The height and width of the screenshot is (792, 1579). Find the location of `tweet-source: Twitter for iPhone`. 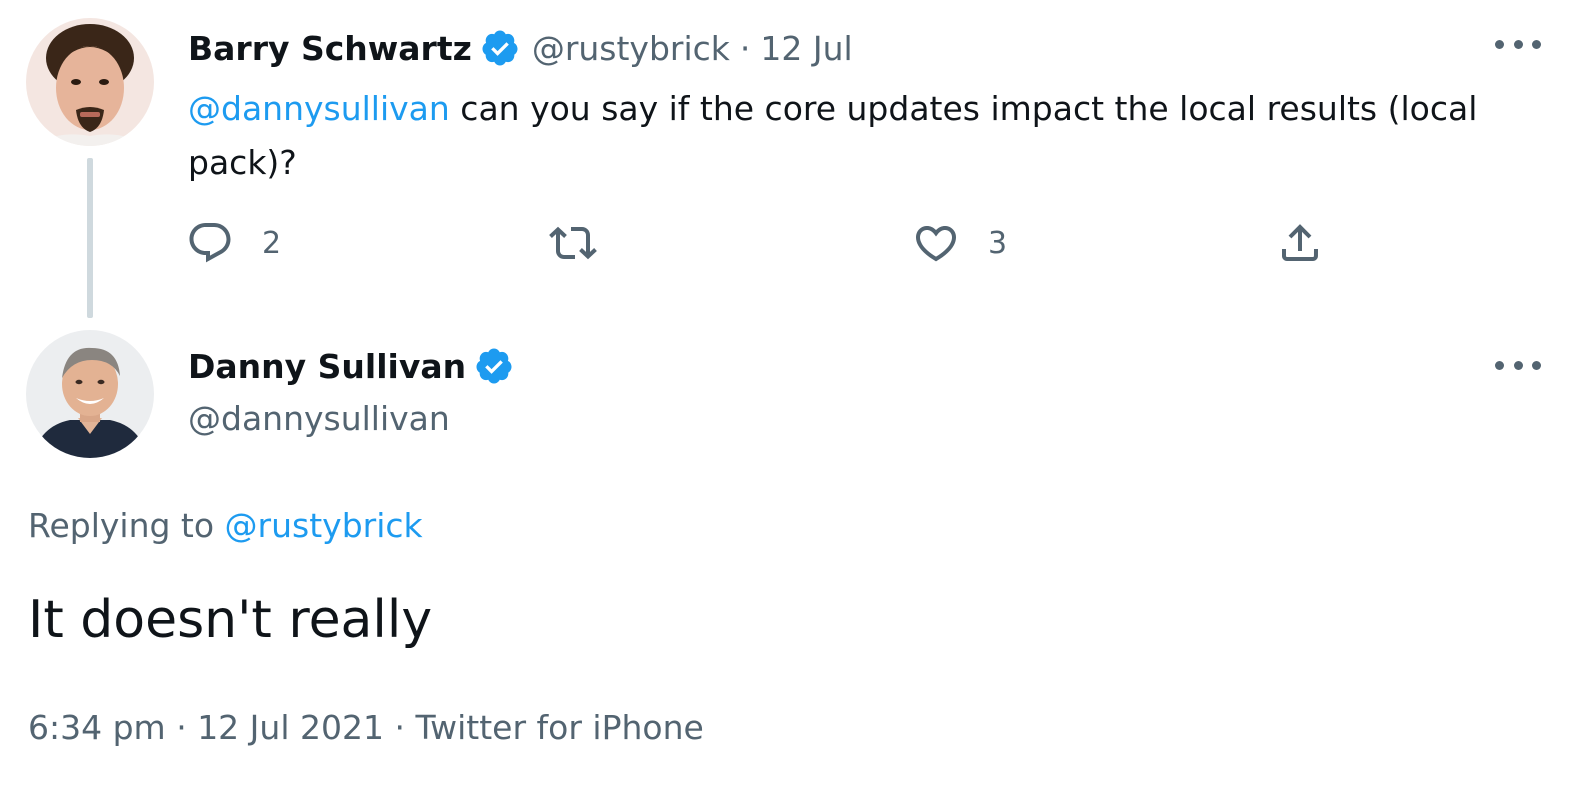

tweet-source: Twitter for iPhone is located at coordinates (559, 727).